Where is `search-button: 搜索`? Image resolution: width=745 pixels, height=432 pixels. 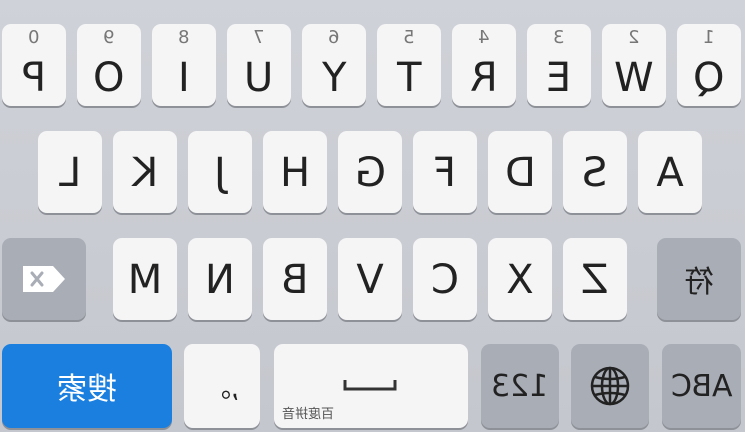
search-button: 搜索 is located at coordinates (87, 386).